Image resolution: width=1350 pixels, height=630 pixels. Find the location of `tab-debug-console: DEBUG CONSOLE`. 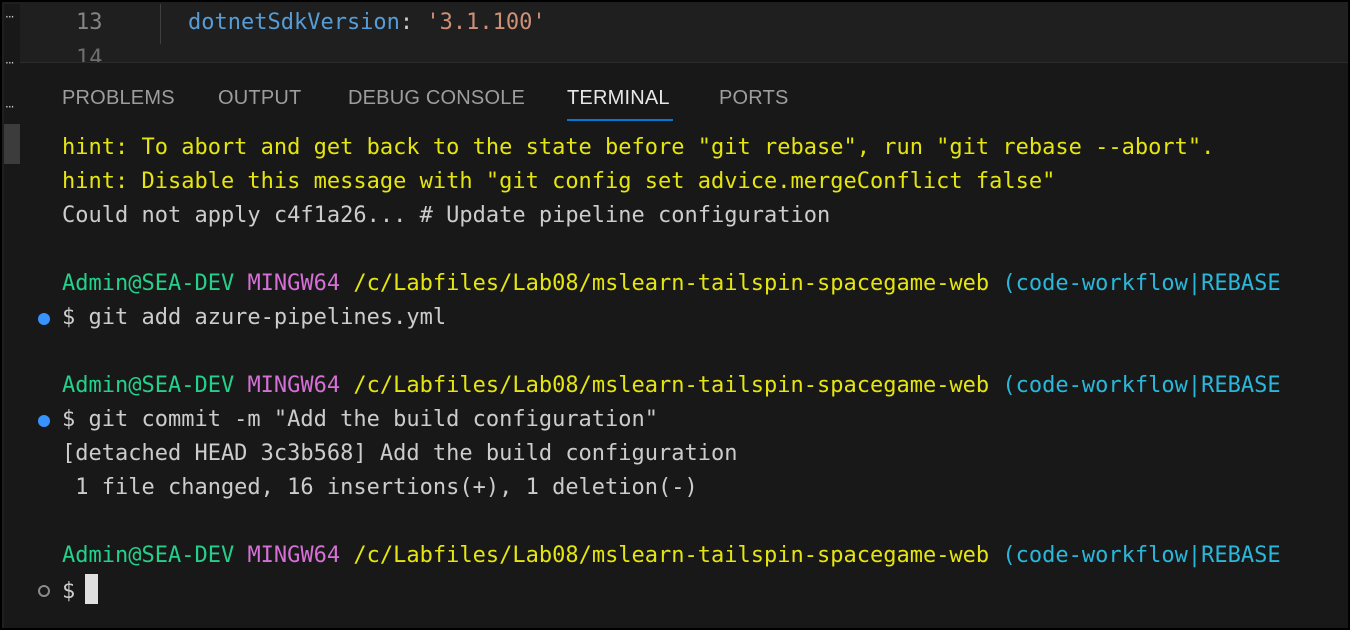

tab-debug-console: DEBUG CONSOLE is located at coordinates (436, 98).